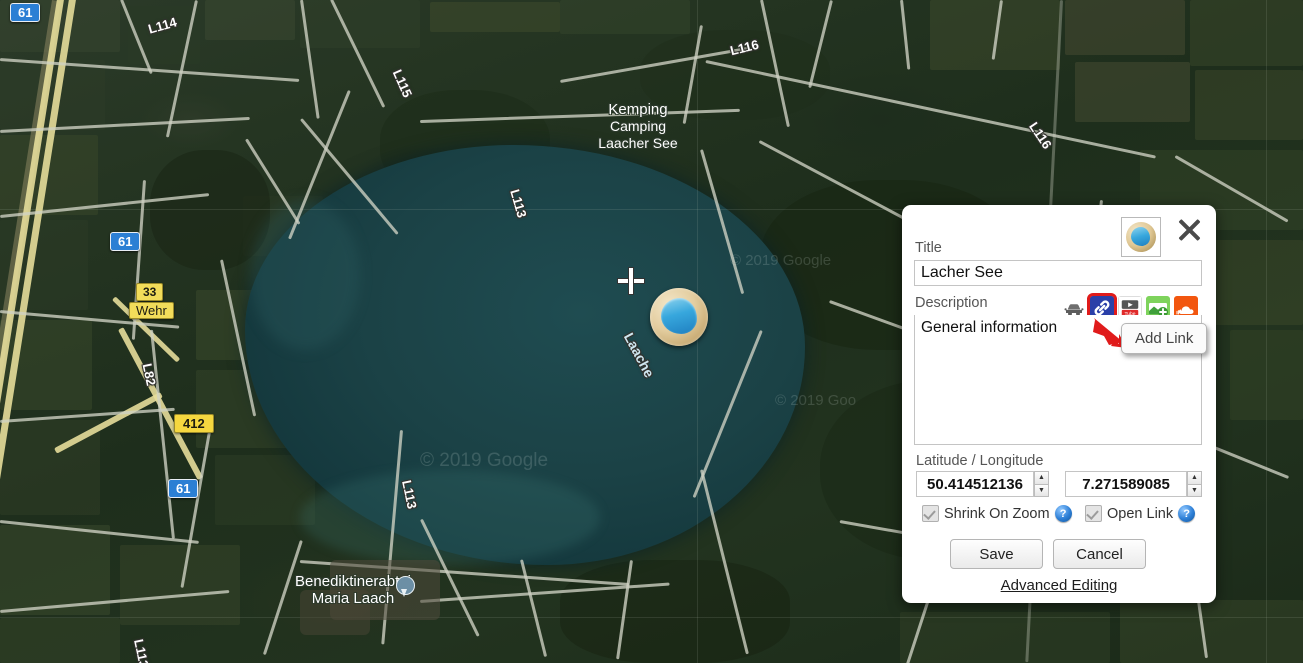 This screenshot has height=663, width=1303. What do you see at coordinates (816, 400) in the screenshot?
I see `map-attribution: © 2019 Goo` at bounding box center [816, 400].